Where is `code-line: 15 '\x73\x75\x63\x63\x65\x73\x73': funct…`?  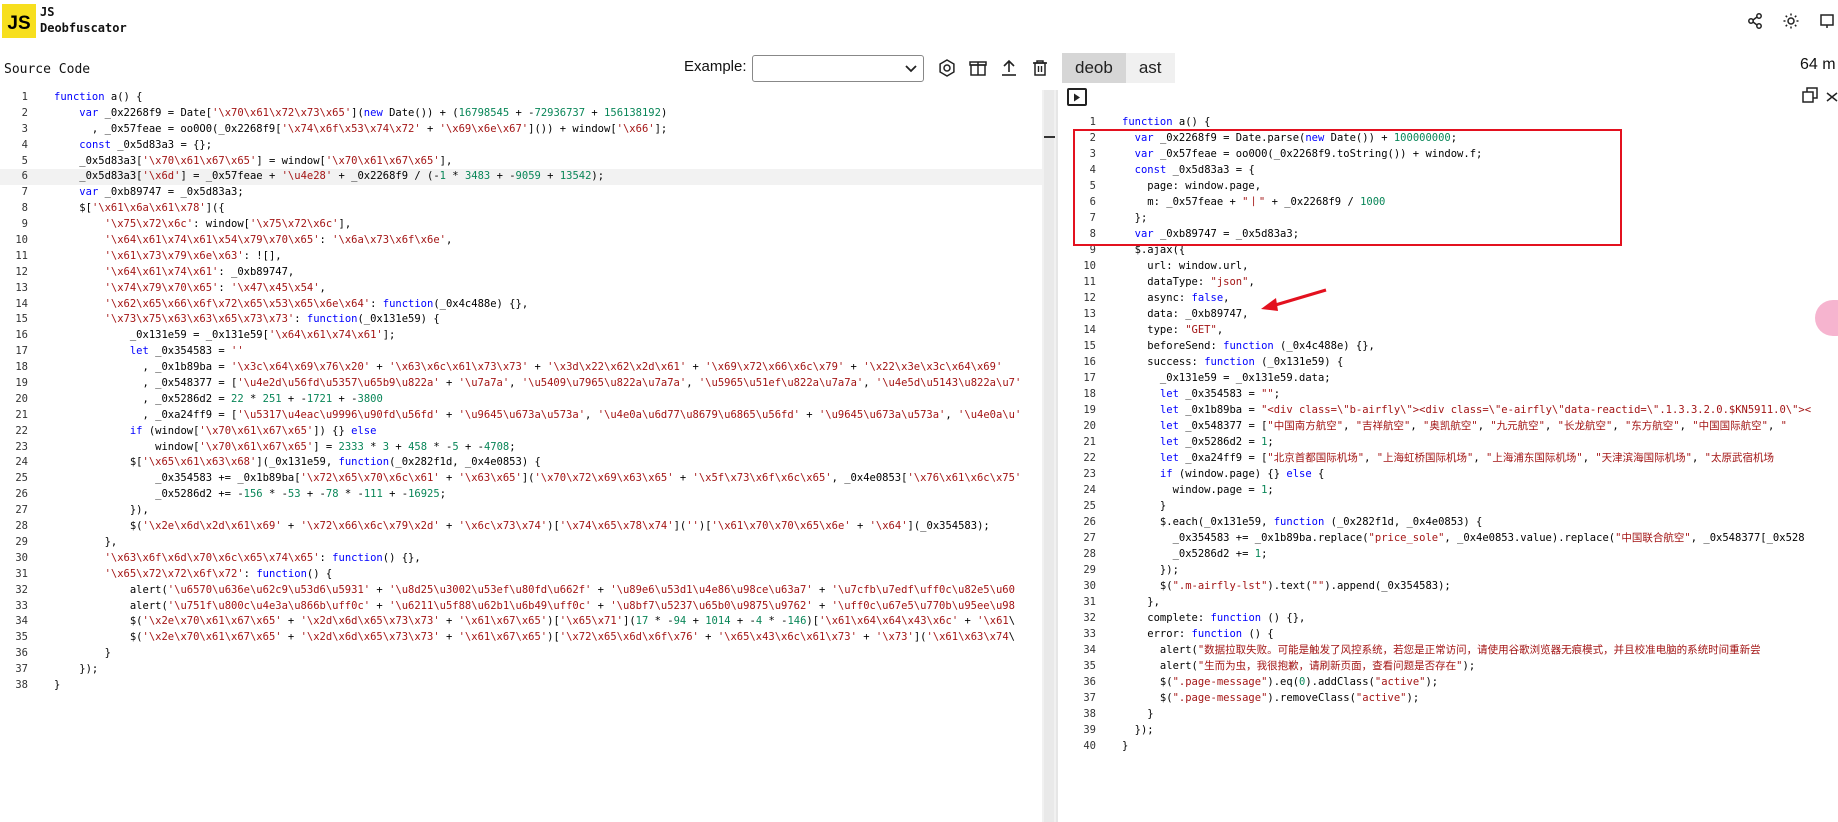 code-line: 15 '\x73\x75\x63\x63\x65\x73\x73': funct… is located at coordinates (521, 320).